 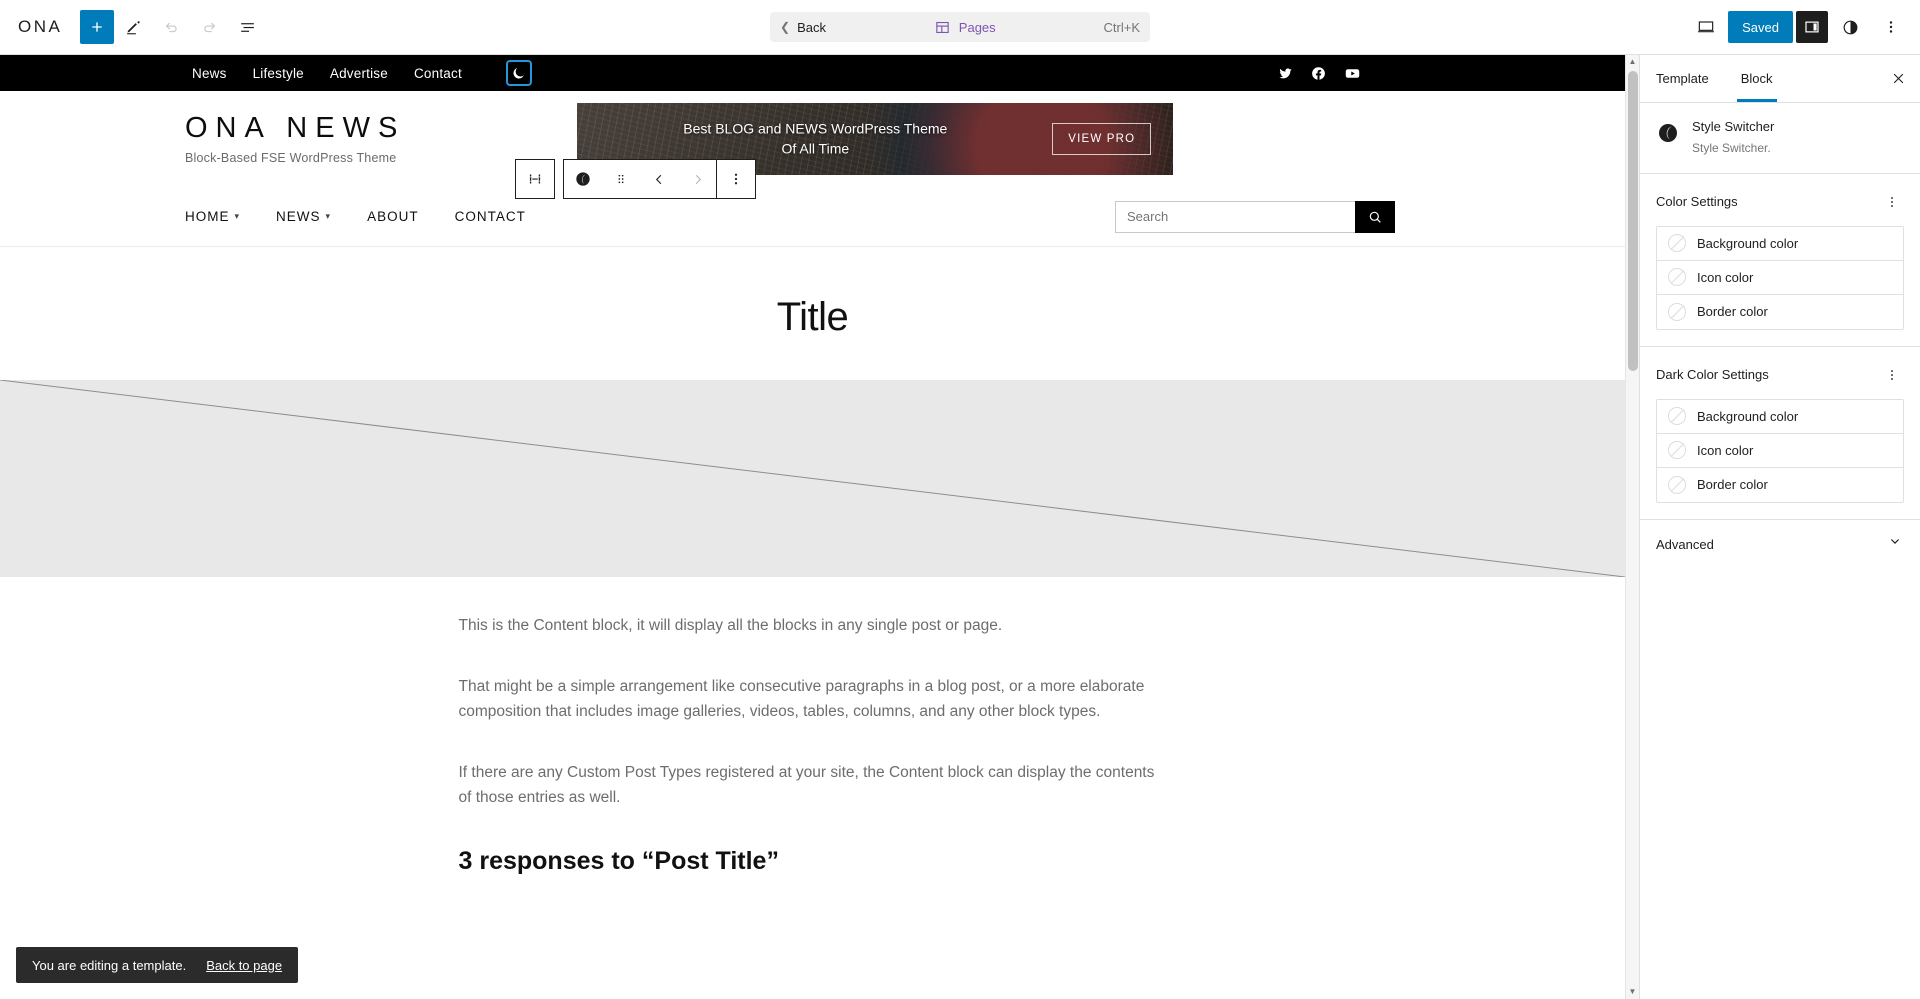 I want to click on list-view-button, so click(x=247, y=27).